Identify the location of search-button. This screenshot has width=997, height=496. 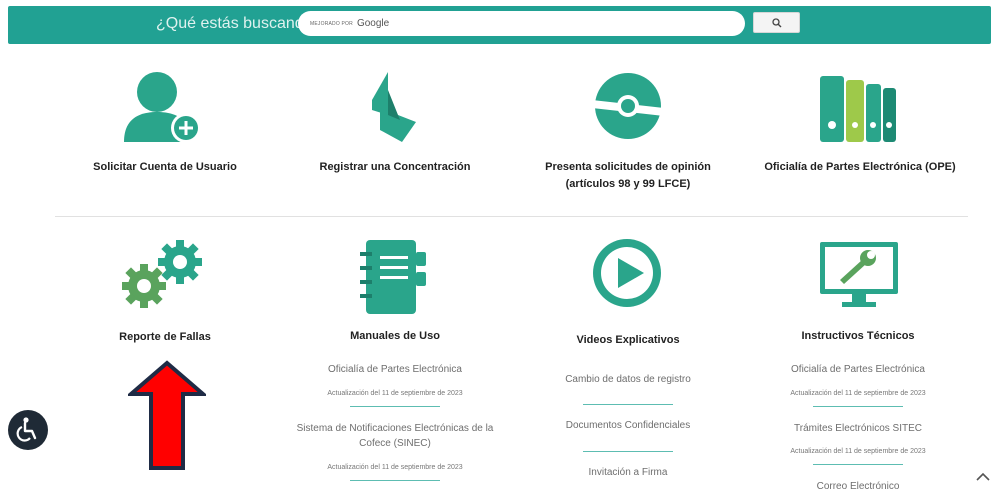
(776, 22).